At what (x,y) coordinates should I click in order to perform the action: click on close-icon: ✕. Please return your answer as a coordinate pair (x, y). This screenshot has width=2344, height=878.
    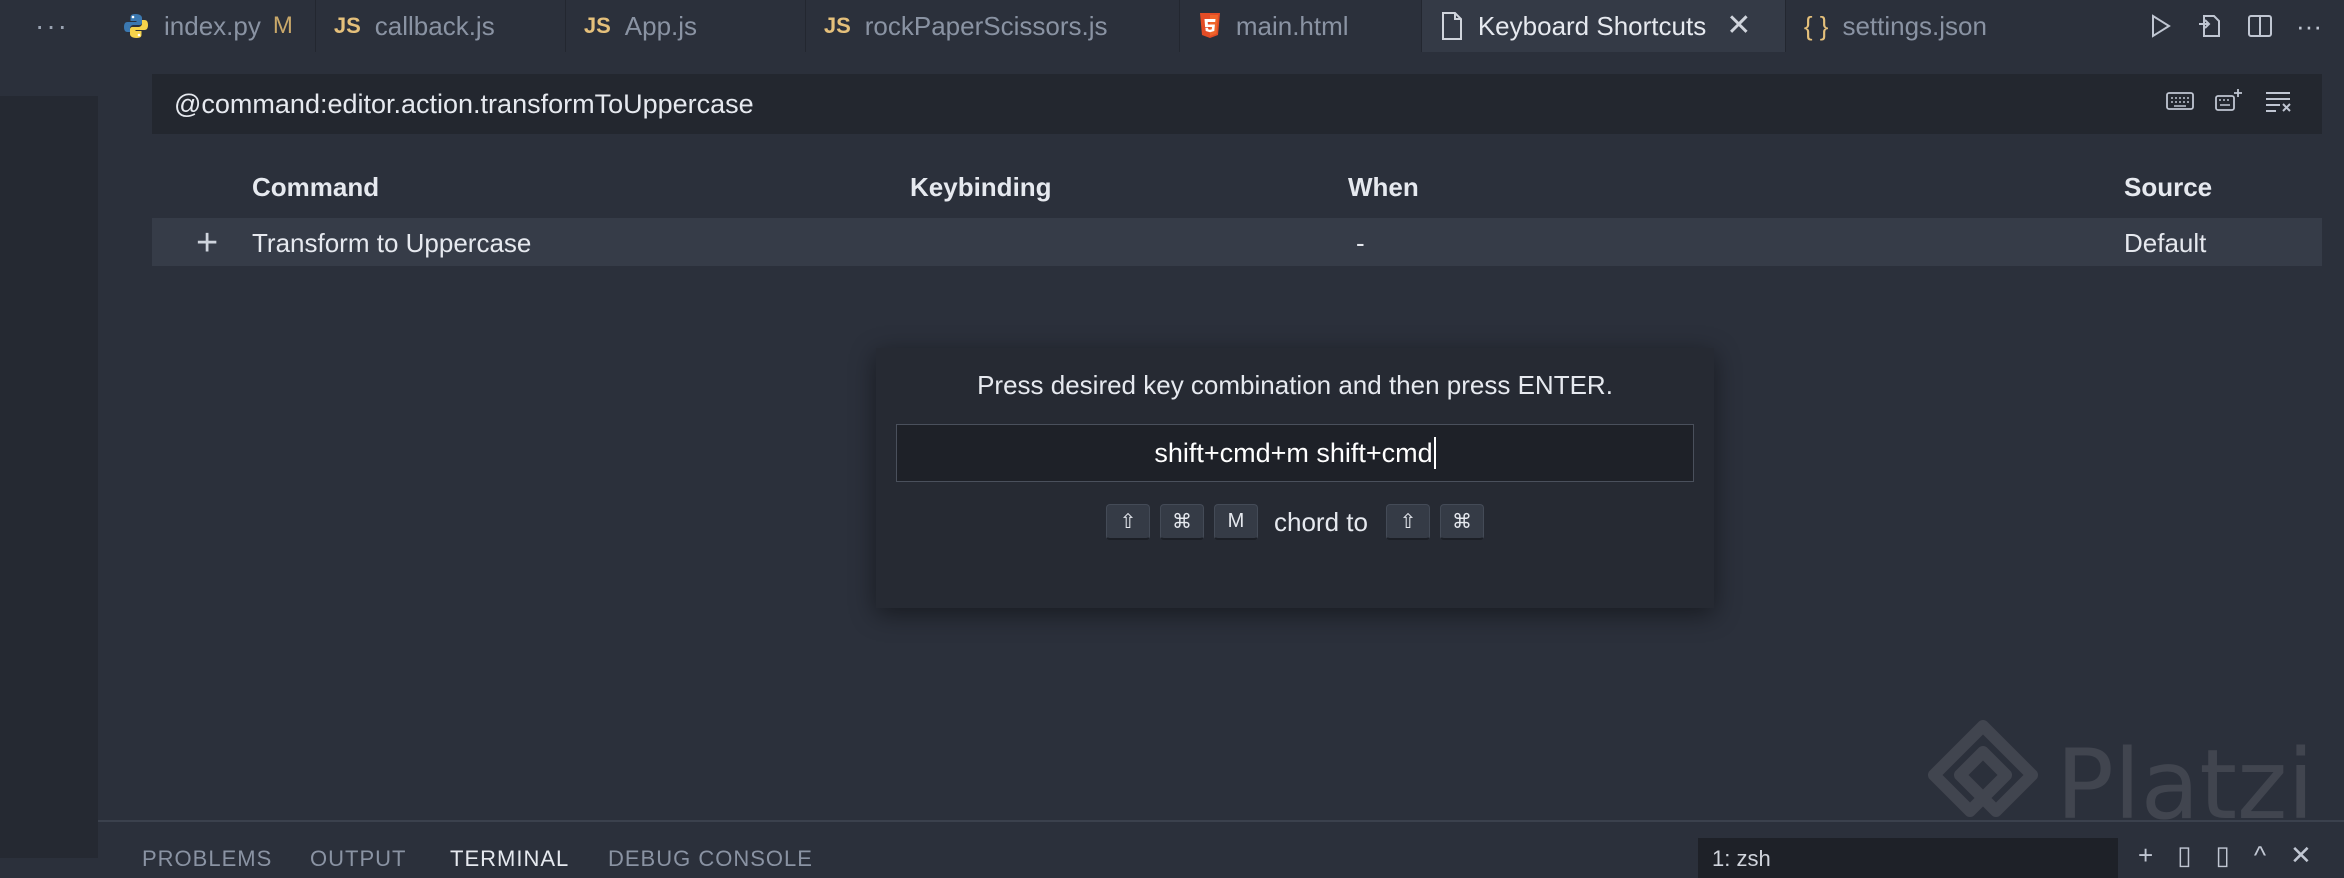
    Looking at the image, I should click on (1738, 26).